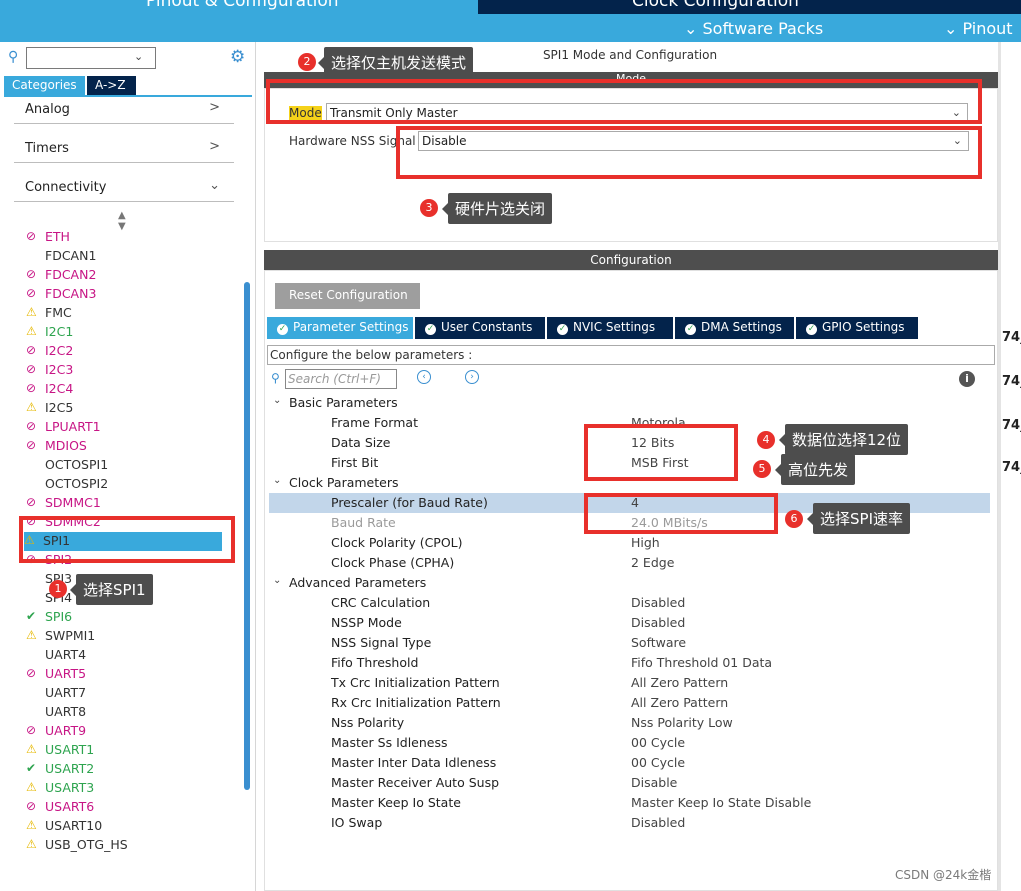  I want to click on reset-configuration-button: Reset Configuration, so click(347, 296).